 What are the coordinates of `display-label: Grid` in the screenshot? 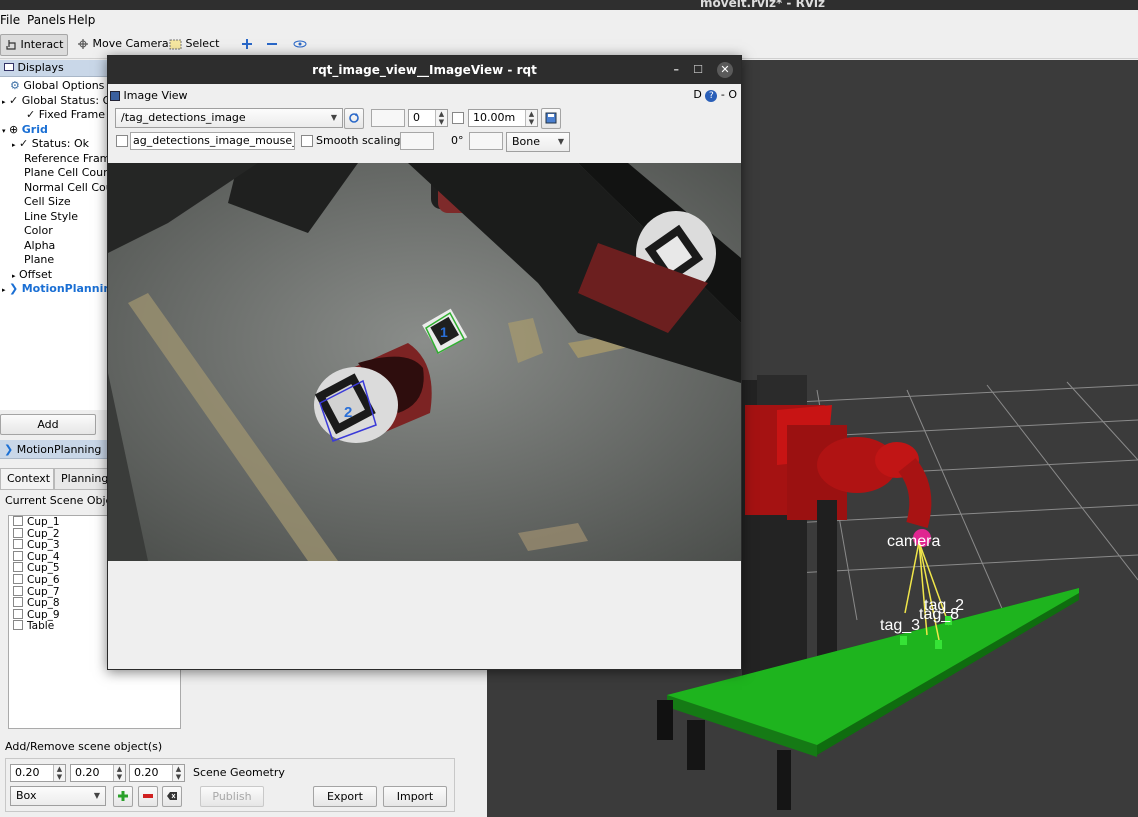 It's located at (34, 129).